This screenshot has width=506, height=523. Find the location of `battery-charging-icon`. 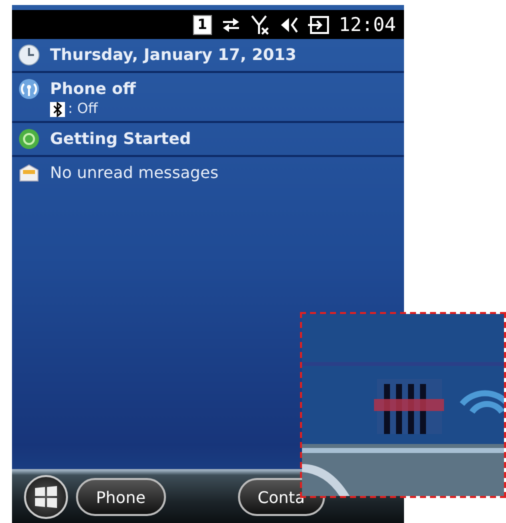

battery-charging-icon is located at coordinates (319, 24).